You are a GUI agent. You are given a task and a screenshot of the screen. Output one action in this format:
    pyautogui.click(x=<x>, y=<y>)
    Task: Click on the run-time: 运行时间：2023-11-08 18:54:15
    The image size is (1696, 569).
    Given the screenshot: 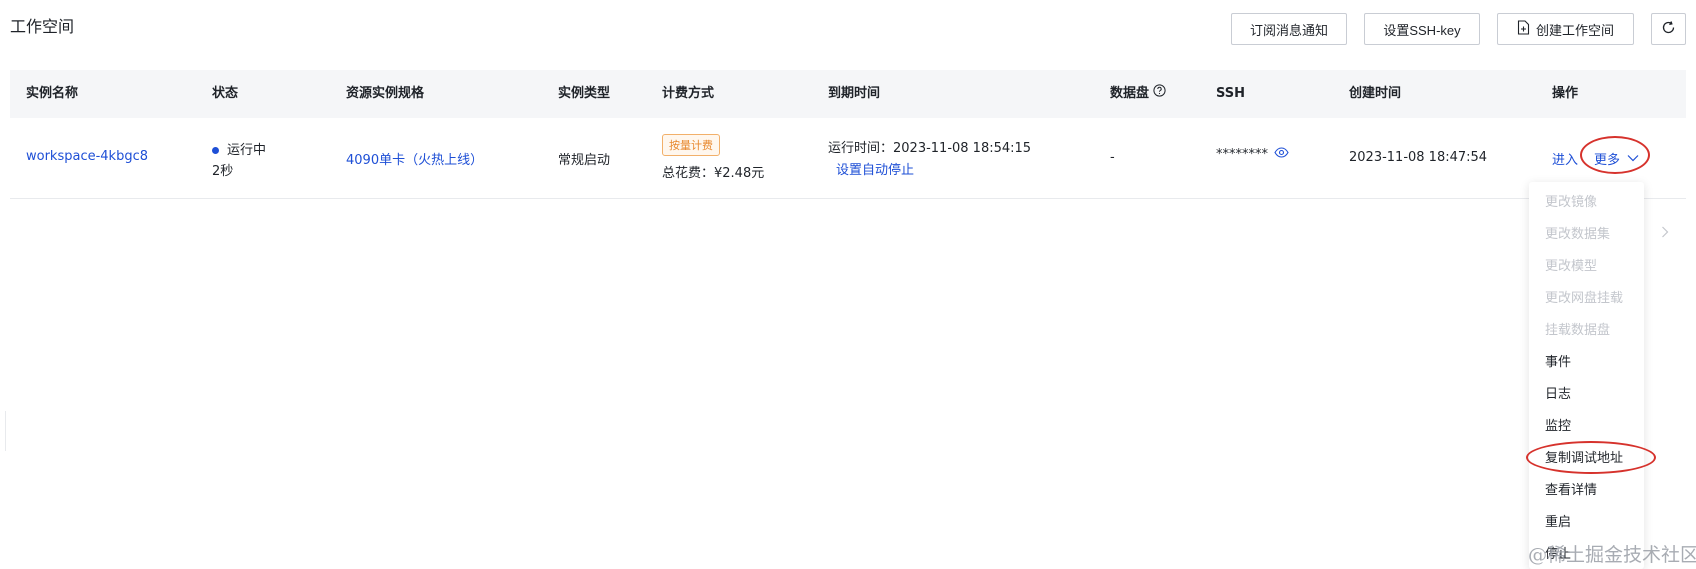 What is the action you would take?
    pyautogui.click(x=930, y=148)
    